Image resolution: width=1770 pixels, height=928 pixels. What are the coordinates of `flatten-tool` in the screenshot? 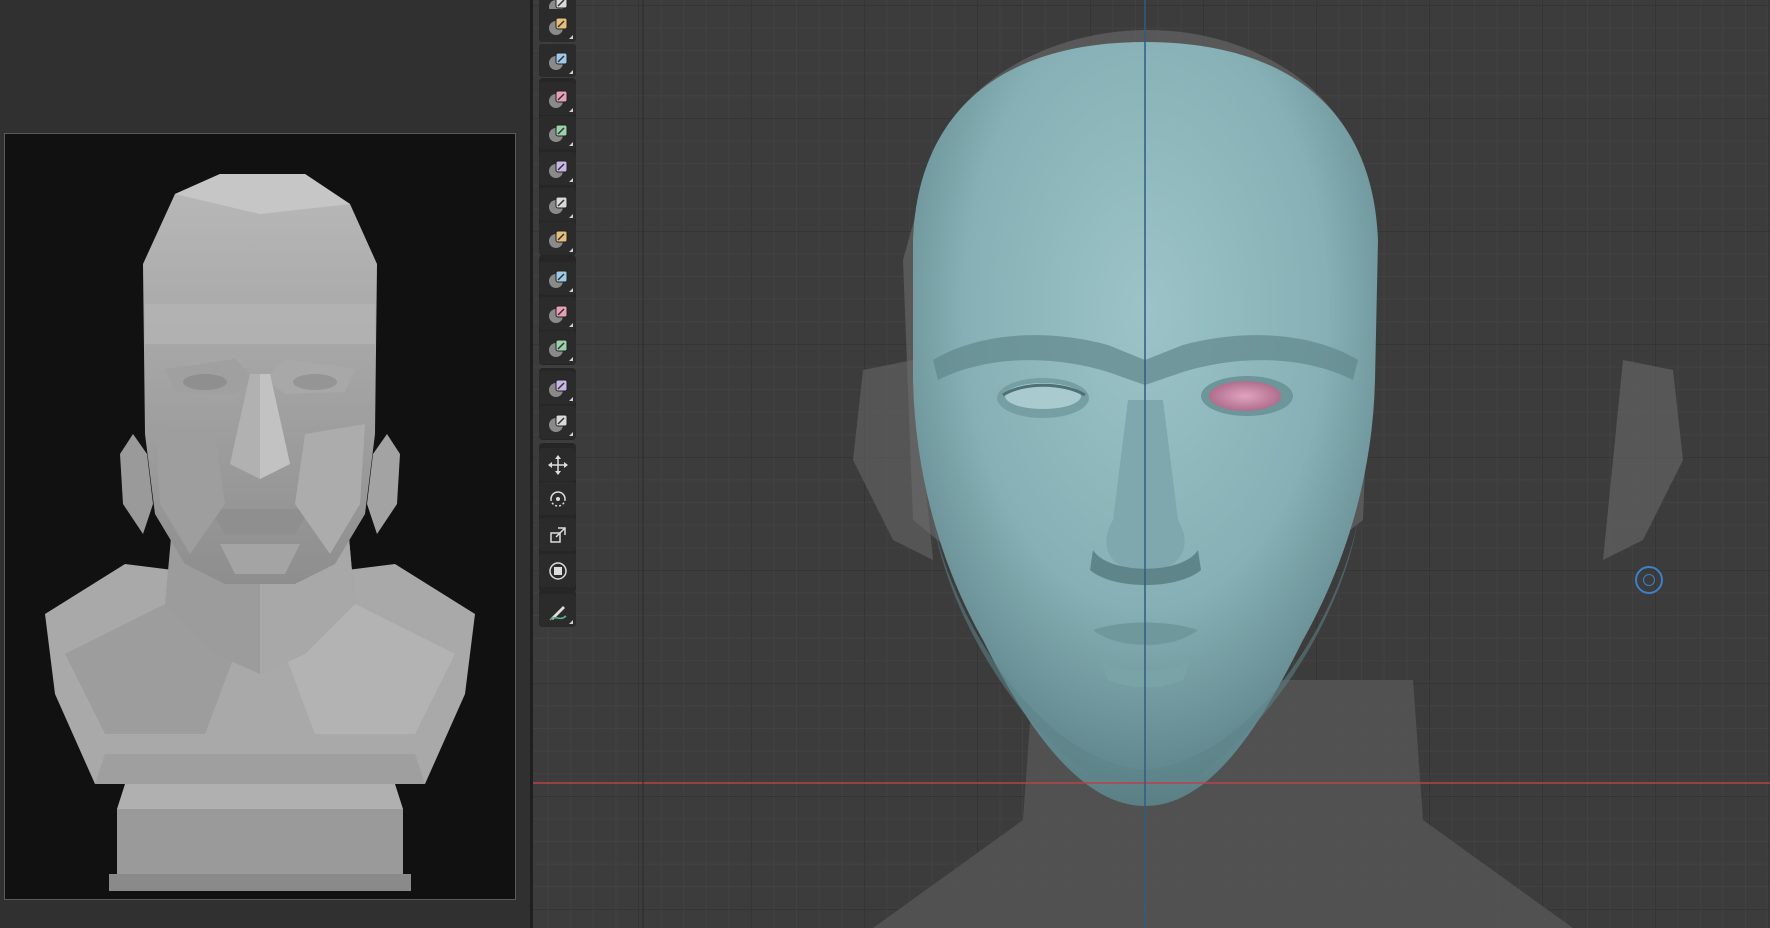 It's located at (557, 238).